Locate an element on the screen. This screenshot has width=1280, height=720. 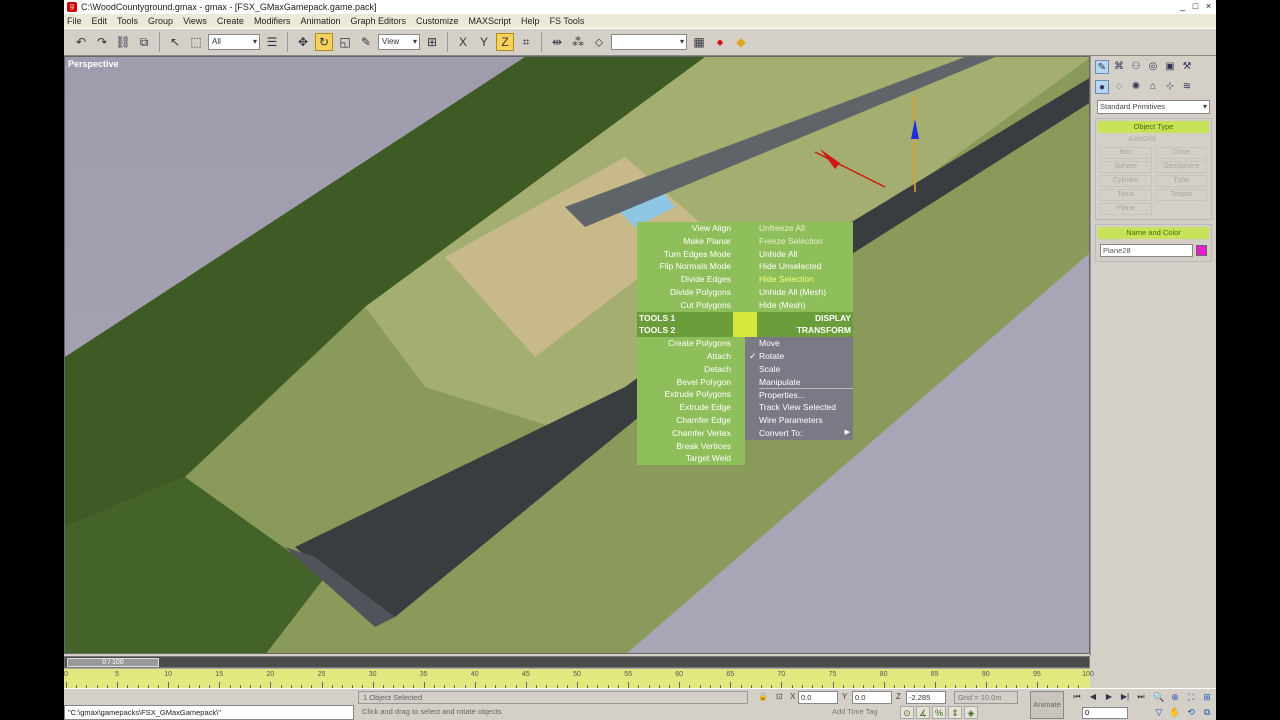
quad-item-track-view-selected: Track View Selected is located at coordinates (806, 407).